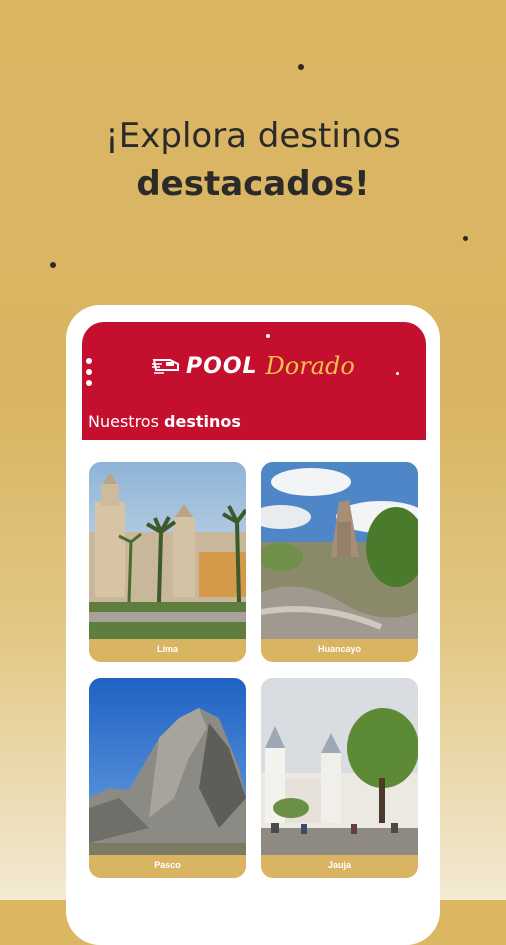 The width and height of the screenshot is (506, 945). Describe the element at coordinates (339, 550) in the screenshot. I see `huancayo-photo` at that location.